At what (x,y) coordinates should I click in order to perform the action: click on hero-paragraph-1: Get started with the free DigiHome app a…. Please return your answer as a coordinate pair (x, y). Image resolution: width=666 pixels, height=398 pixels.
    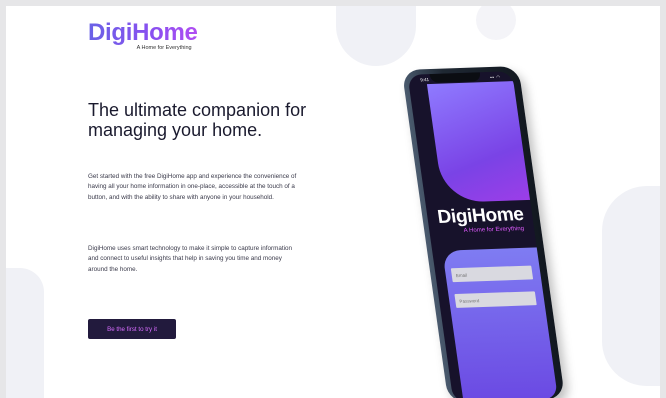
    Looking at the image, I should click on (192, 187).